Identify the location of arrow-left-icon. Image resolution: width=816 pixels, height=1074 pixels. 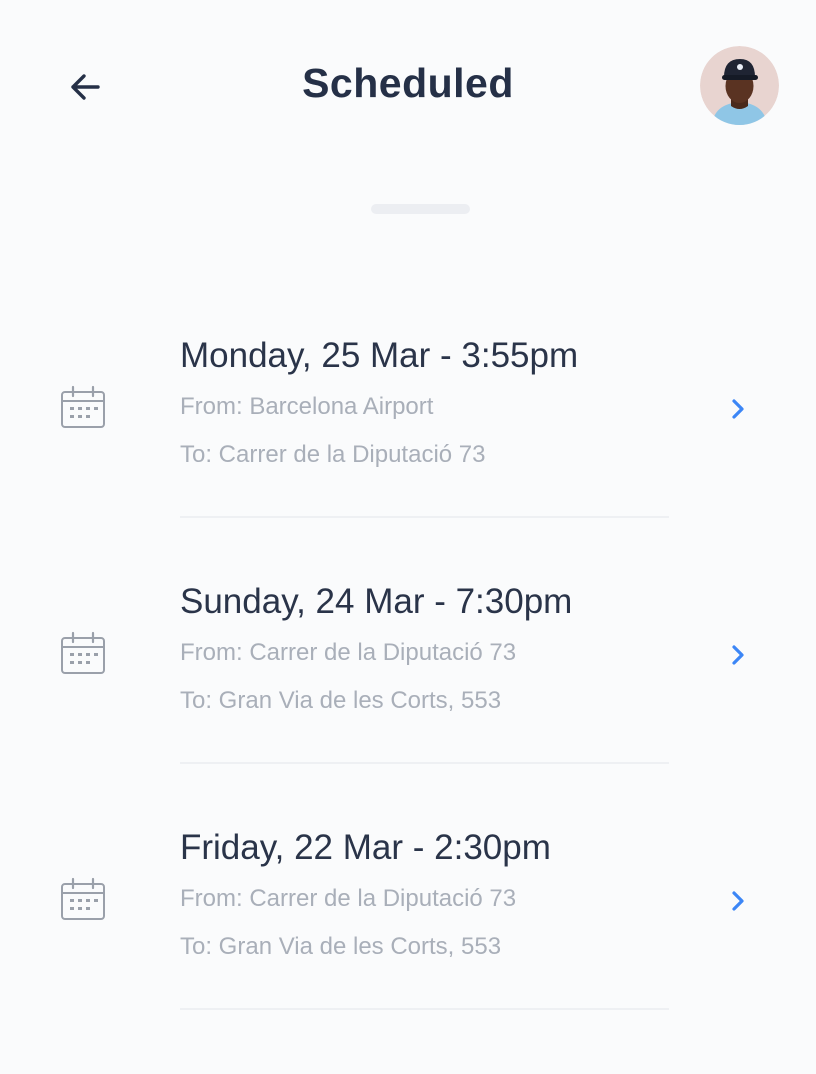
(85, 87).